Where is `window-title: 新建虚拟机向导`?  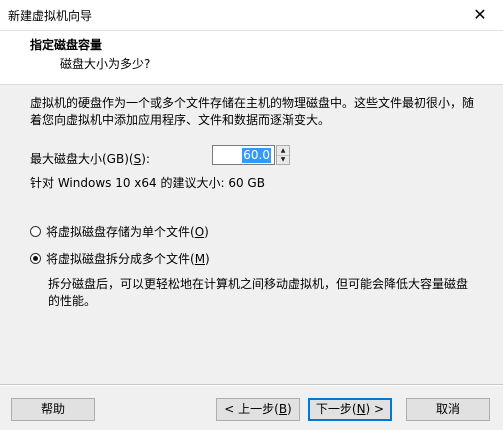
window-title: 新建虚拟机向导 is located at coordinates (50, 16).